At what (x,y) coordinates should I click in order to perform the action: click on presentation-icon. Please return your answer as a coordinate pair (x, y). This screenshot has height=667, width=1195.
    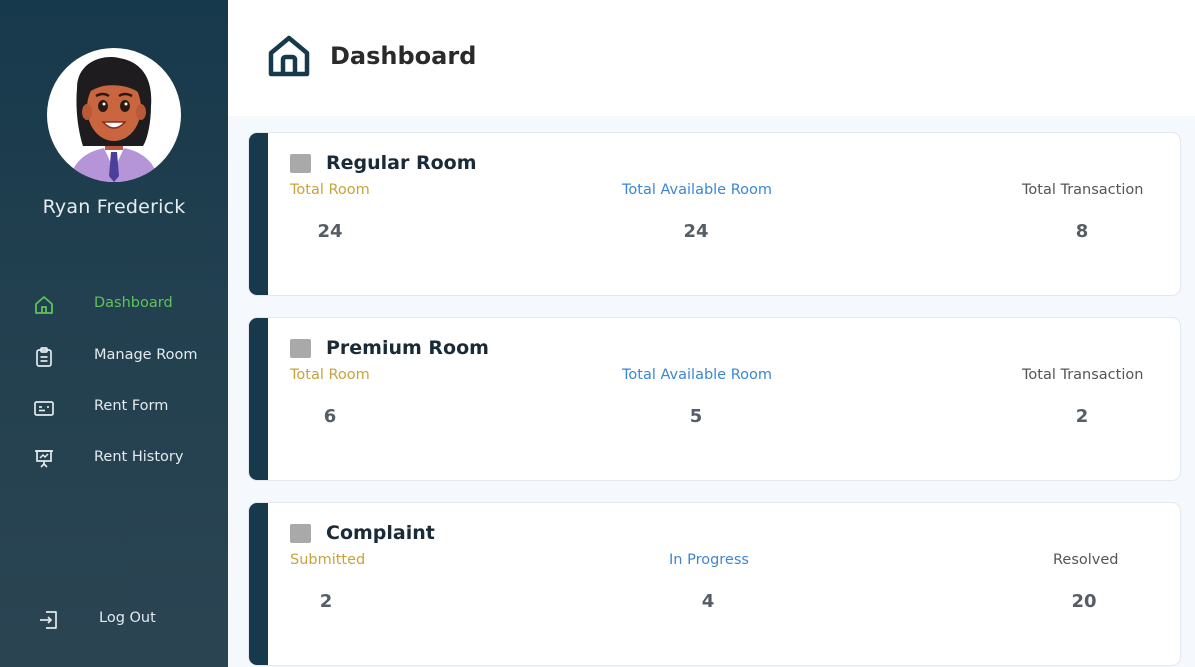
    Looking at the image, I should click on (44, 459).